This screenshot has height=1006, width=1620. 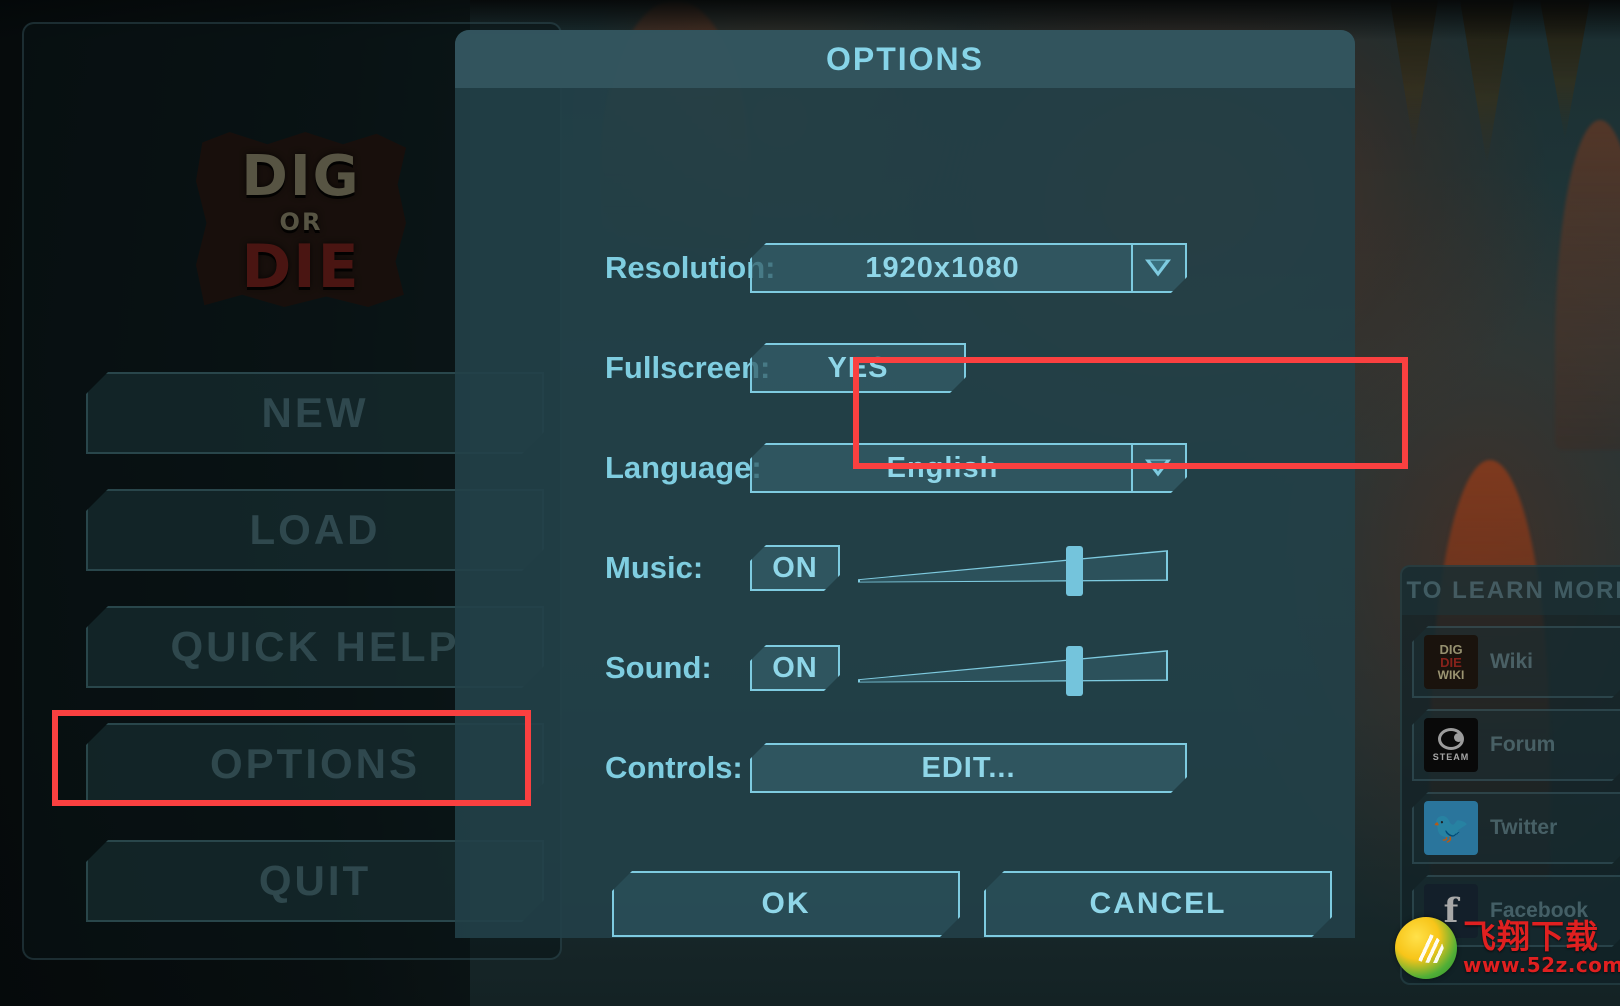 I want to click on music-volume-slider, so click(x=1013, y=568).